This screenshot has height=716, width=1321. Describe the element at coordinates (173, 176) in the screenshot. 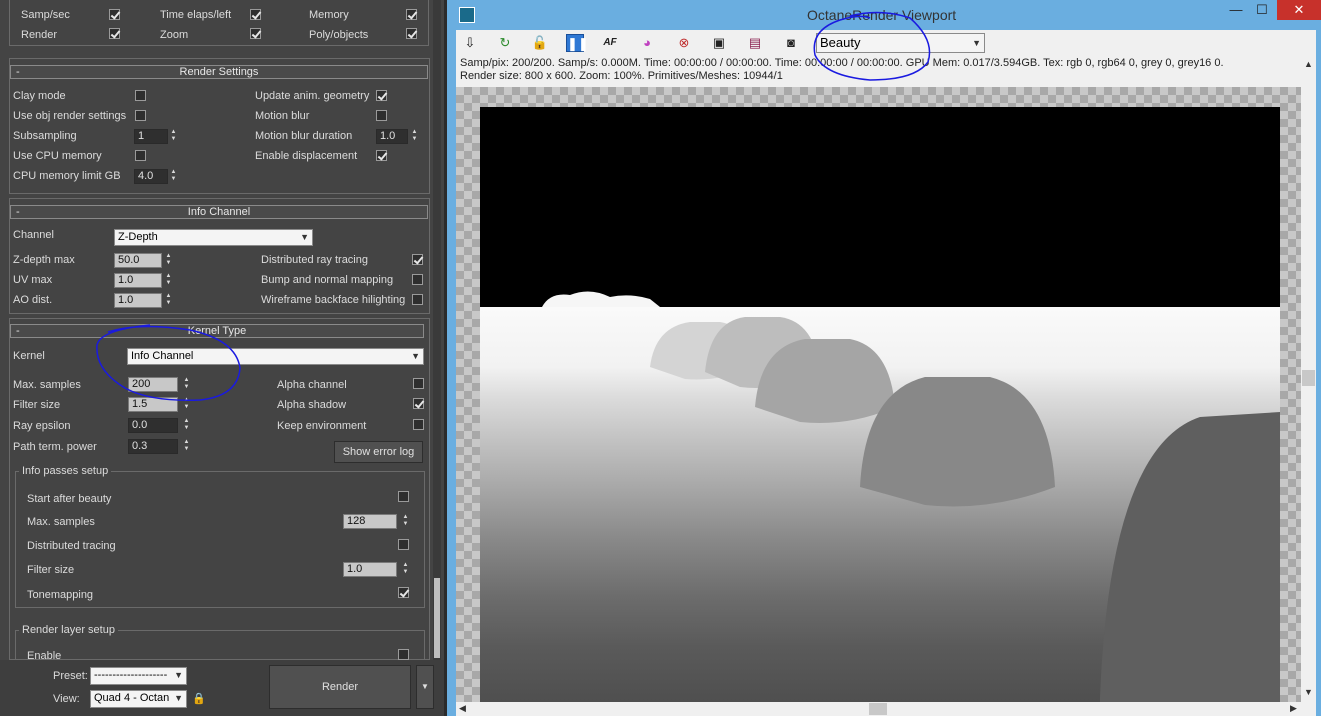

I see `cpu-memory-spinner: ▲ ▼` at that location.